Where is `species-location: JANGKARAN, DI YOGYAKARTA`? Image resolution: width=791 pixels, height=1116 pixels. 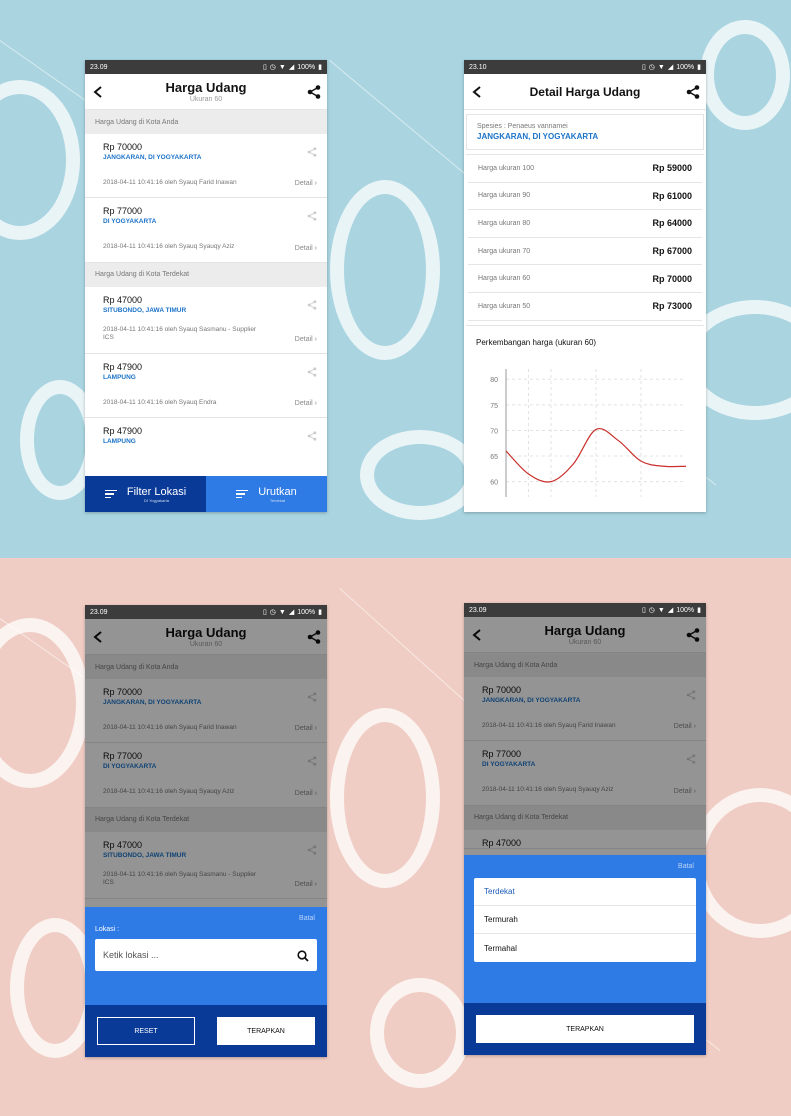
species-location: JANGKARAN, DI YOGYAKARTA is located at coordinates (538, 136).